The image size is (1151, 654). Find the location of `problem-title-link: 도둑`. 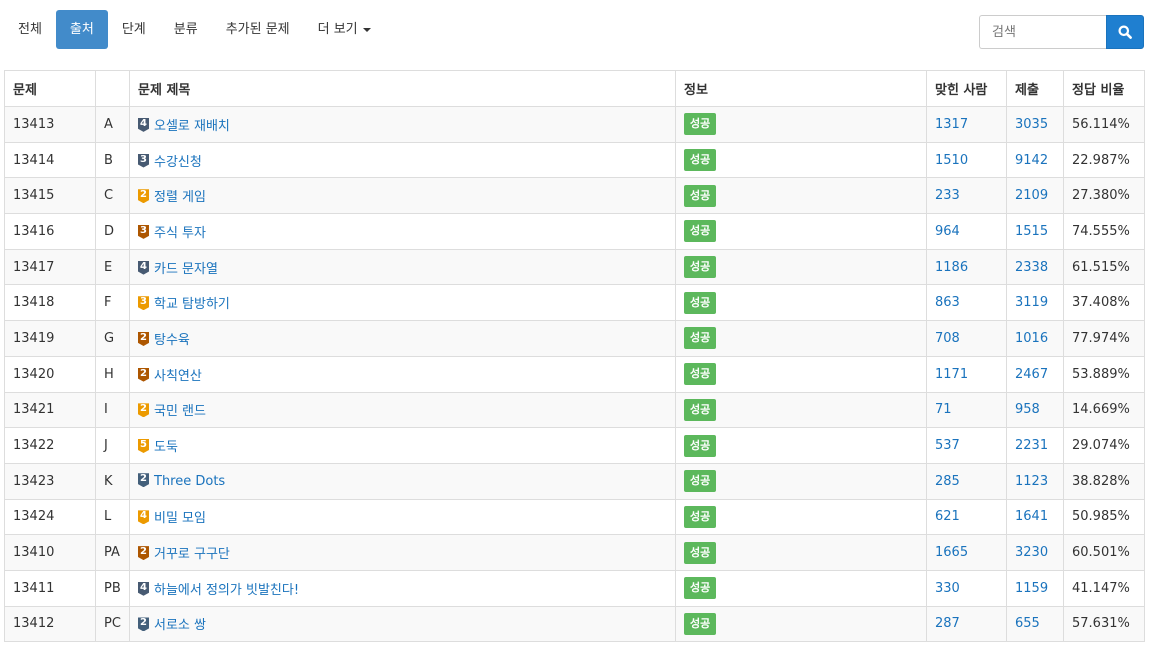

problem-title-link: 도둑 is located at coordinates (166, 447).